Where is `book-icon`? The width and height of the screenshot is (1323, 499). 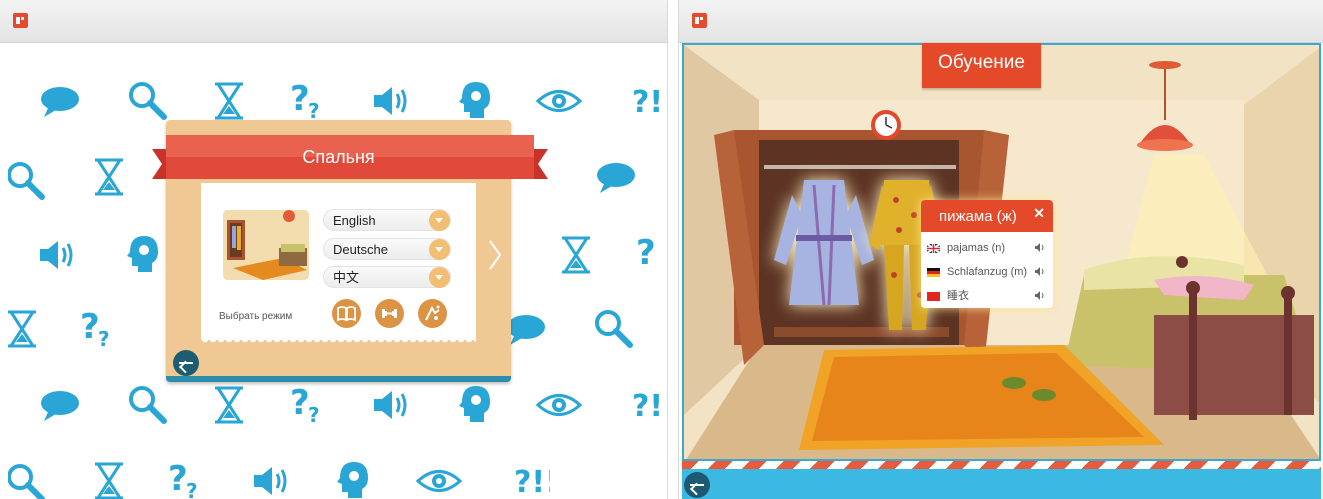 book-icon is located at coordinates (346, 314).